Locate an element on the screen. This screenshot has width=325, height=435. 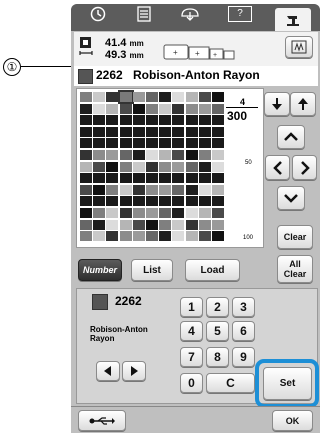
key-2: 2 is located at coordinates (217, 307).